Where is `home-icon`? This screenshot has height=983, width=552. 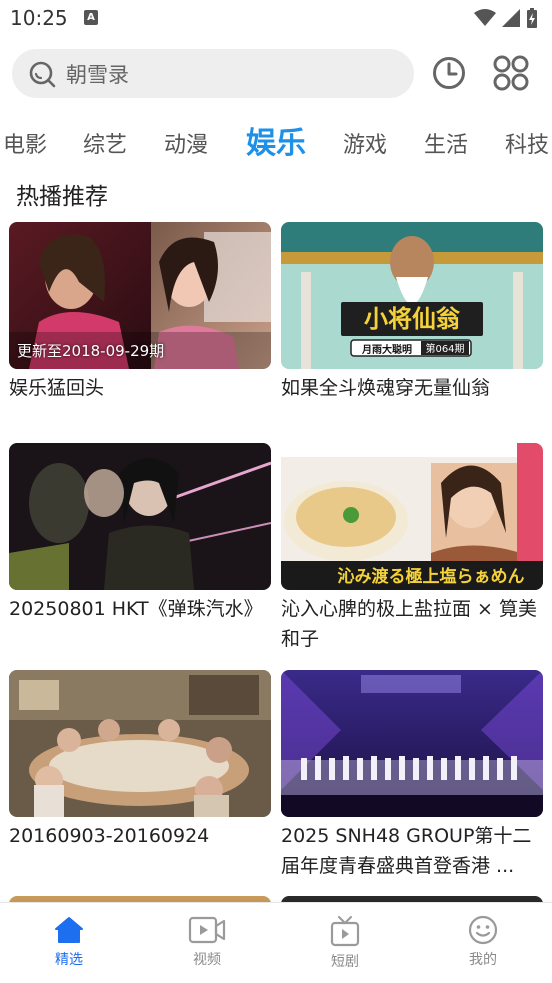 home-icon is located at coordinates (69, 930).